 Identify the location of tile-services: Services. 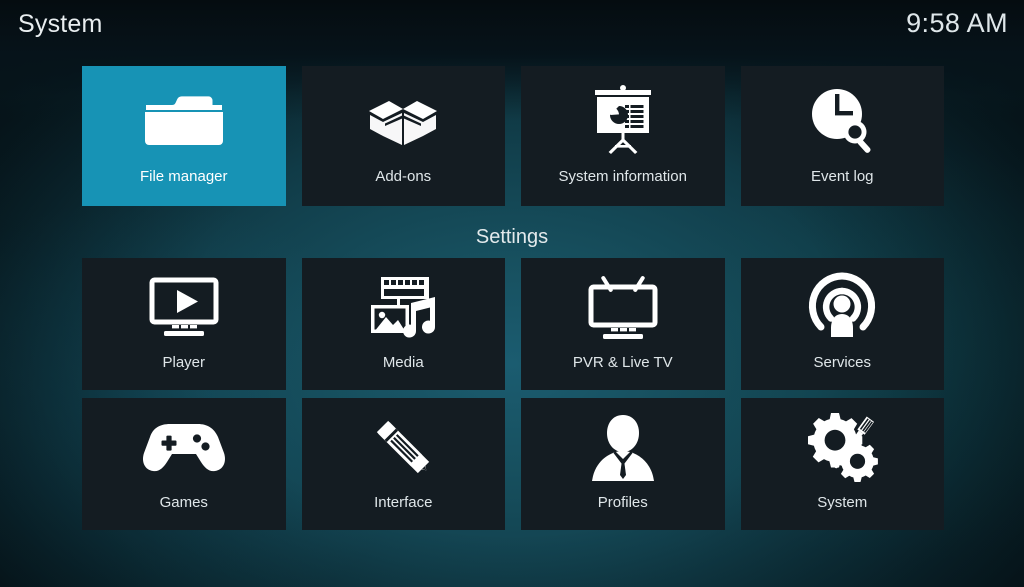
(842, 324).